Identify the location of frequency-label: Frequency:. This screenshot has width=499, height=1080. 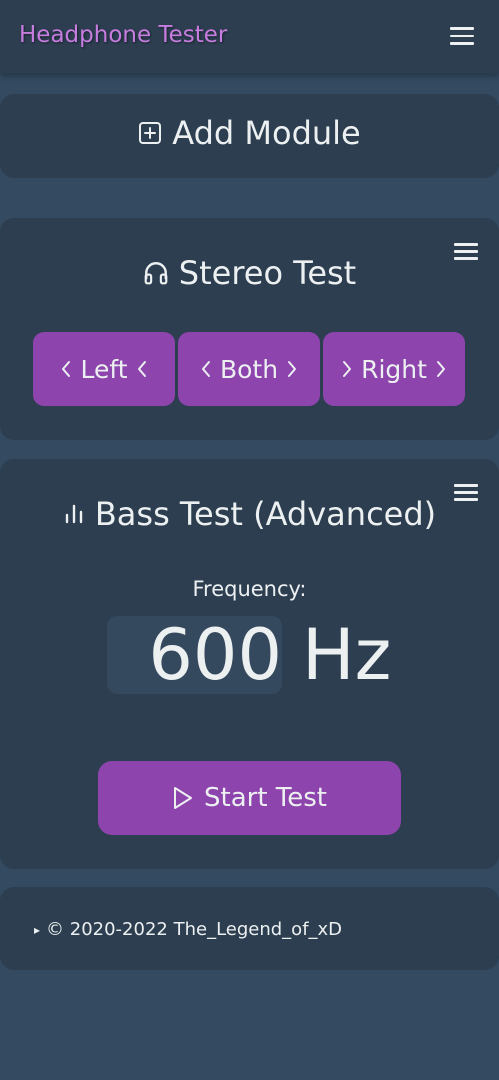
(249, 589).